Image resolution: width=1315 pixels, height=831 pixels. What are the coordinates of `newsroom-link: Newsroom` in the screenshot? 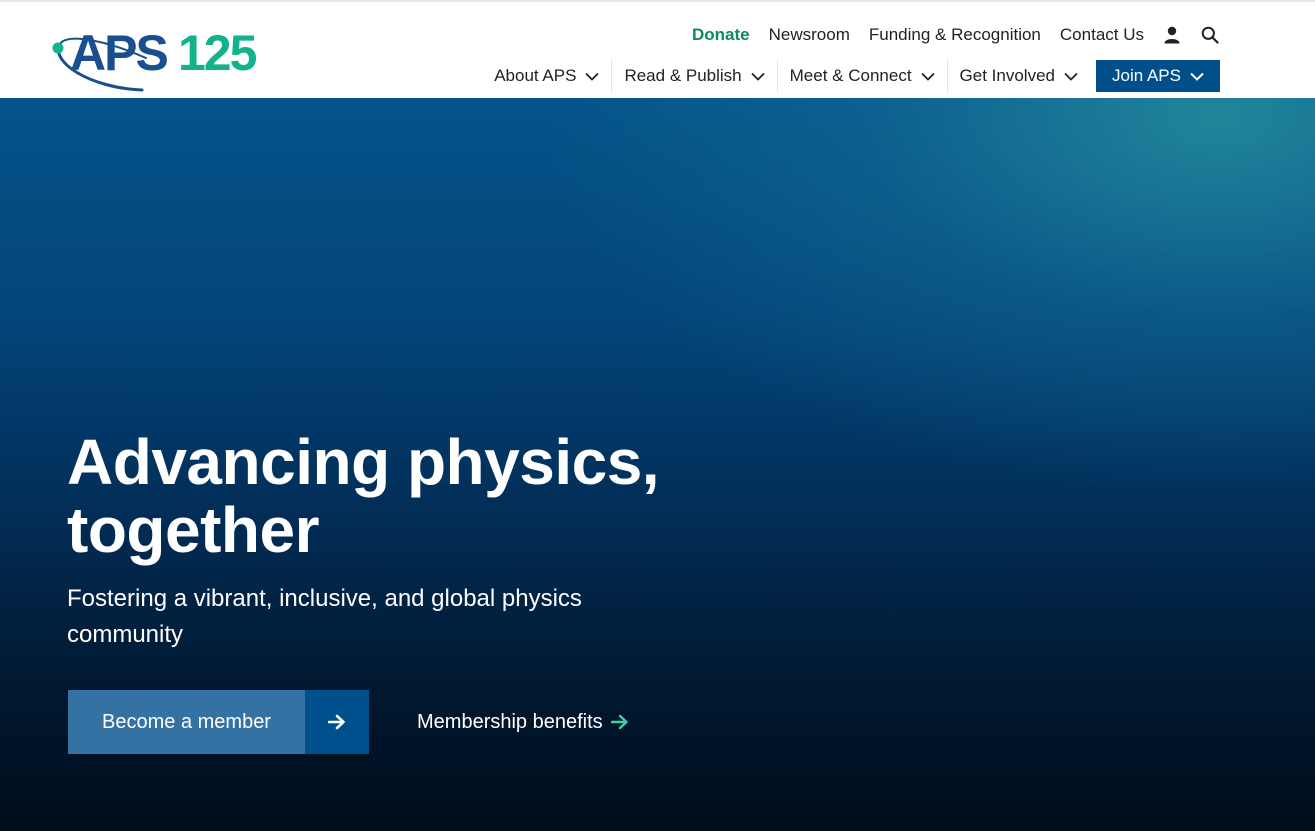 It's located at (809, 35).